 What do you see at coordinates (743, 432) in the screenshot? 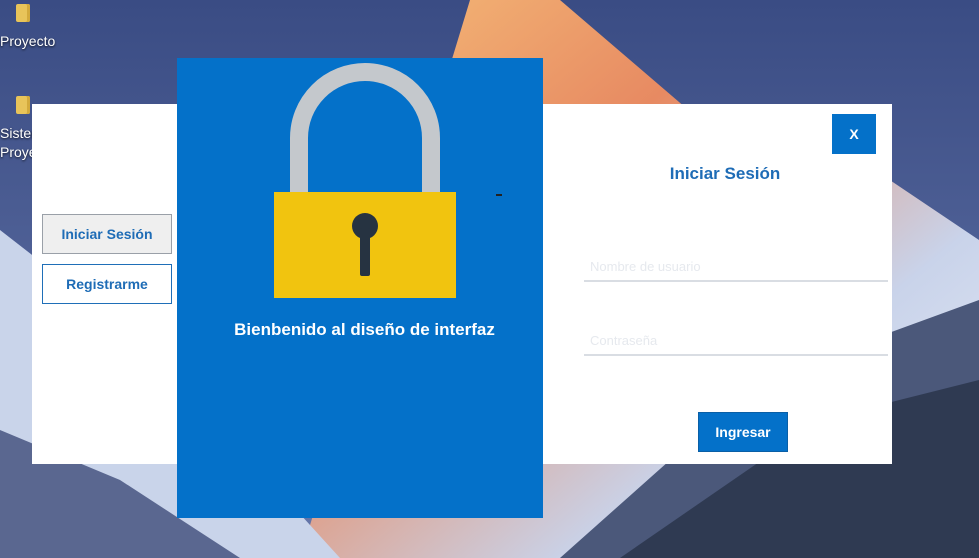
I see `submit-button: Ingresar` at bounding box center [743, 432].